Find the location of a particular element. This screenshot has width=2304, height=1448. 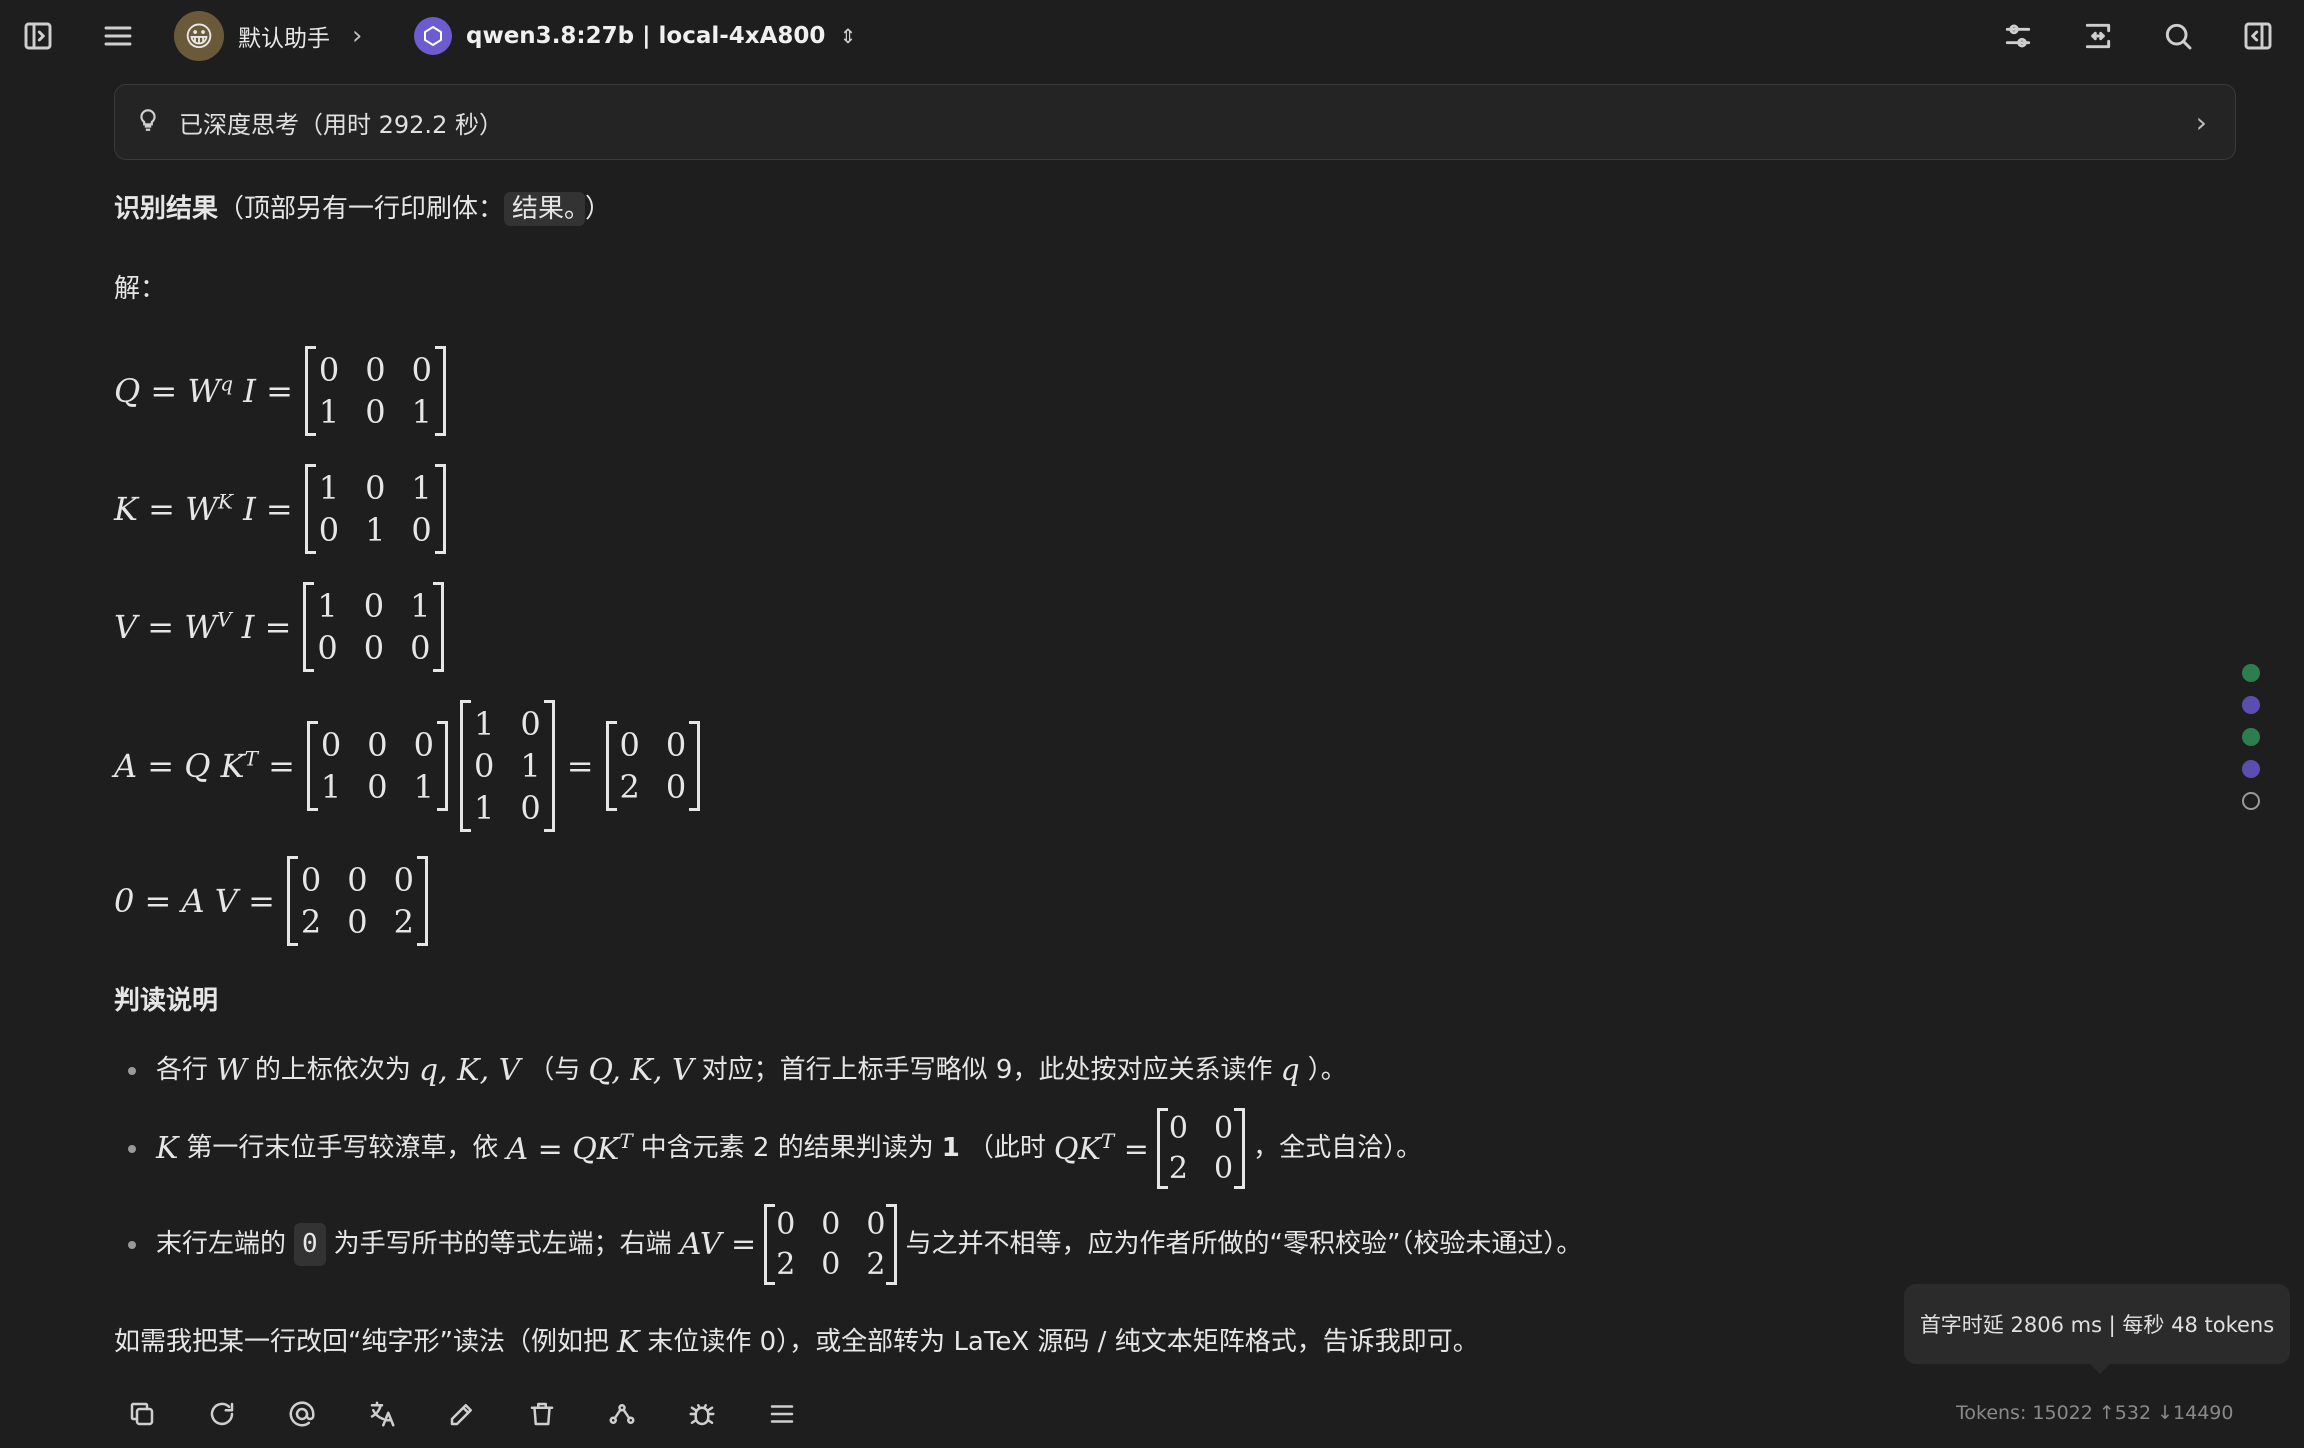

matrix-v: 101 000 is located at coordinates (374, 627).